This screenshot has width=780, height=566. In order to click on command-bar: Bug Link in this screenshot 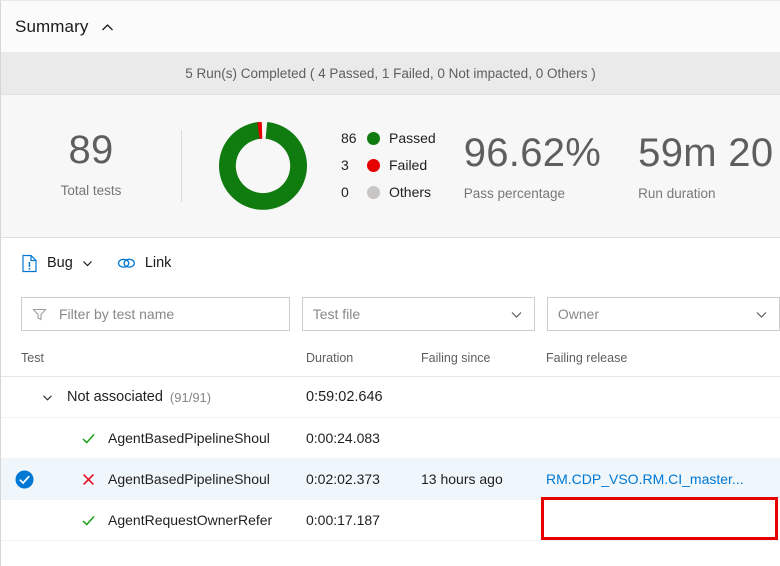, I will do `click(390, 263)`.